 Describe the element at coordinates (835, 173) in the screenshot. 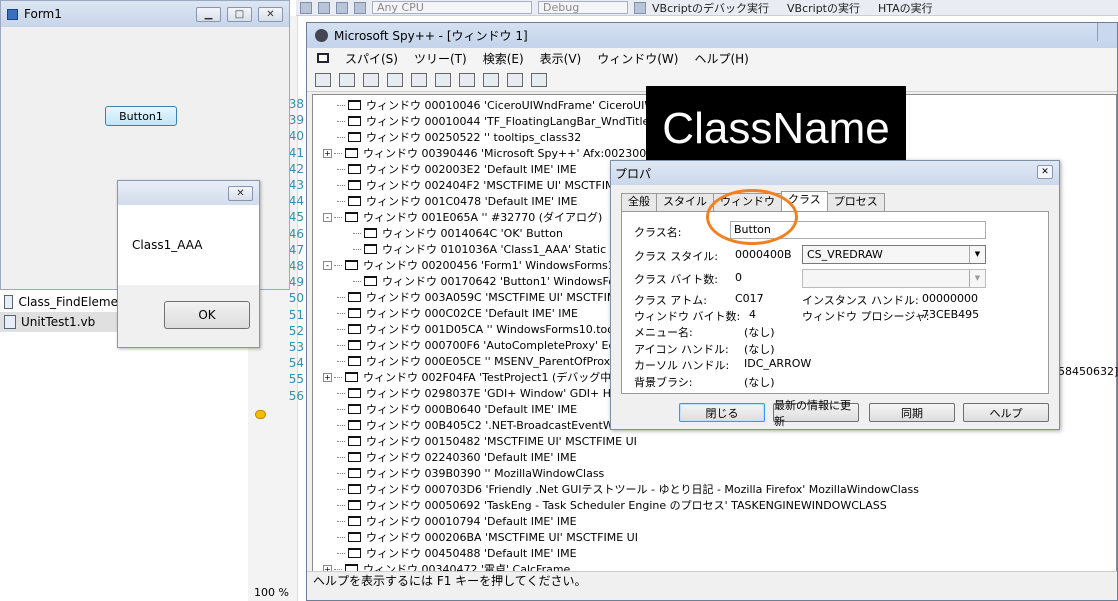

I see `property-titlebar: プロパ ✕` at that location.